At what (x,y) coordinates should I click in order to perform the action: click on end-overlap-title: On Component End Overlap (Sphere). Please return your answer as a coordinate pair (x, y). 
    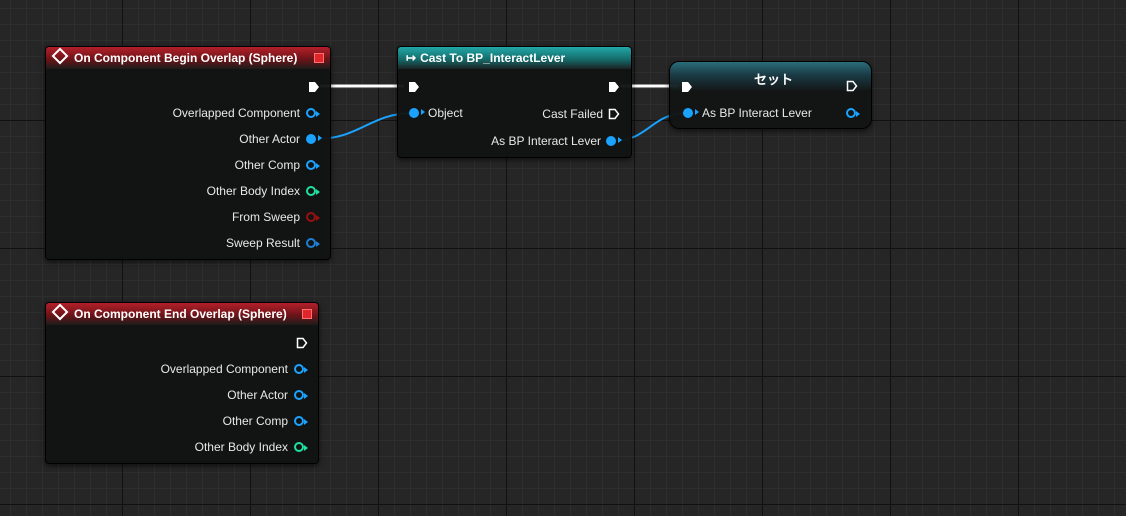
    Looking at the image, I should click on (180, 314).